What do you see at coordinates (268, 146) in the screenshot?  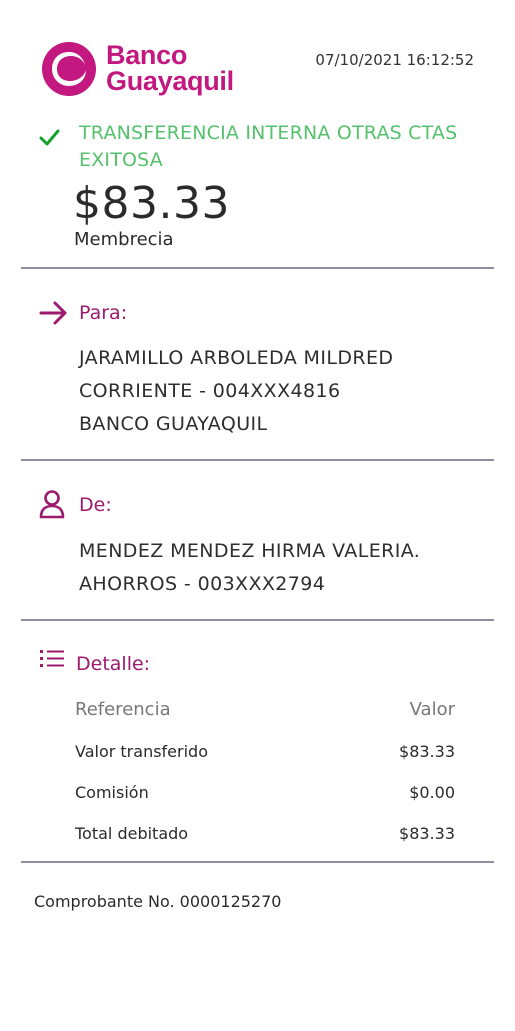 I see `status-message: TRANSFERENCIA INTERNA OTRAS CTAS EXITOSA` at bounding box center [268, 146].